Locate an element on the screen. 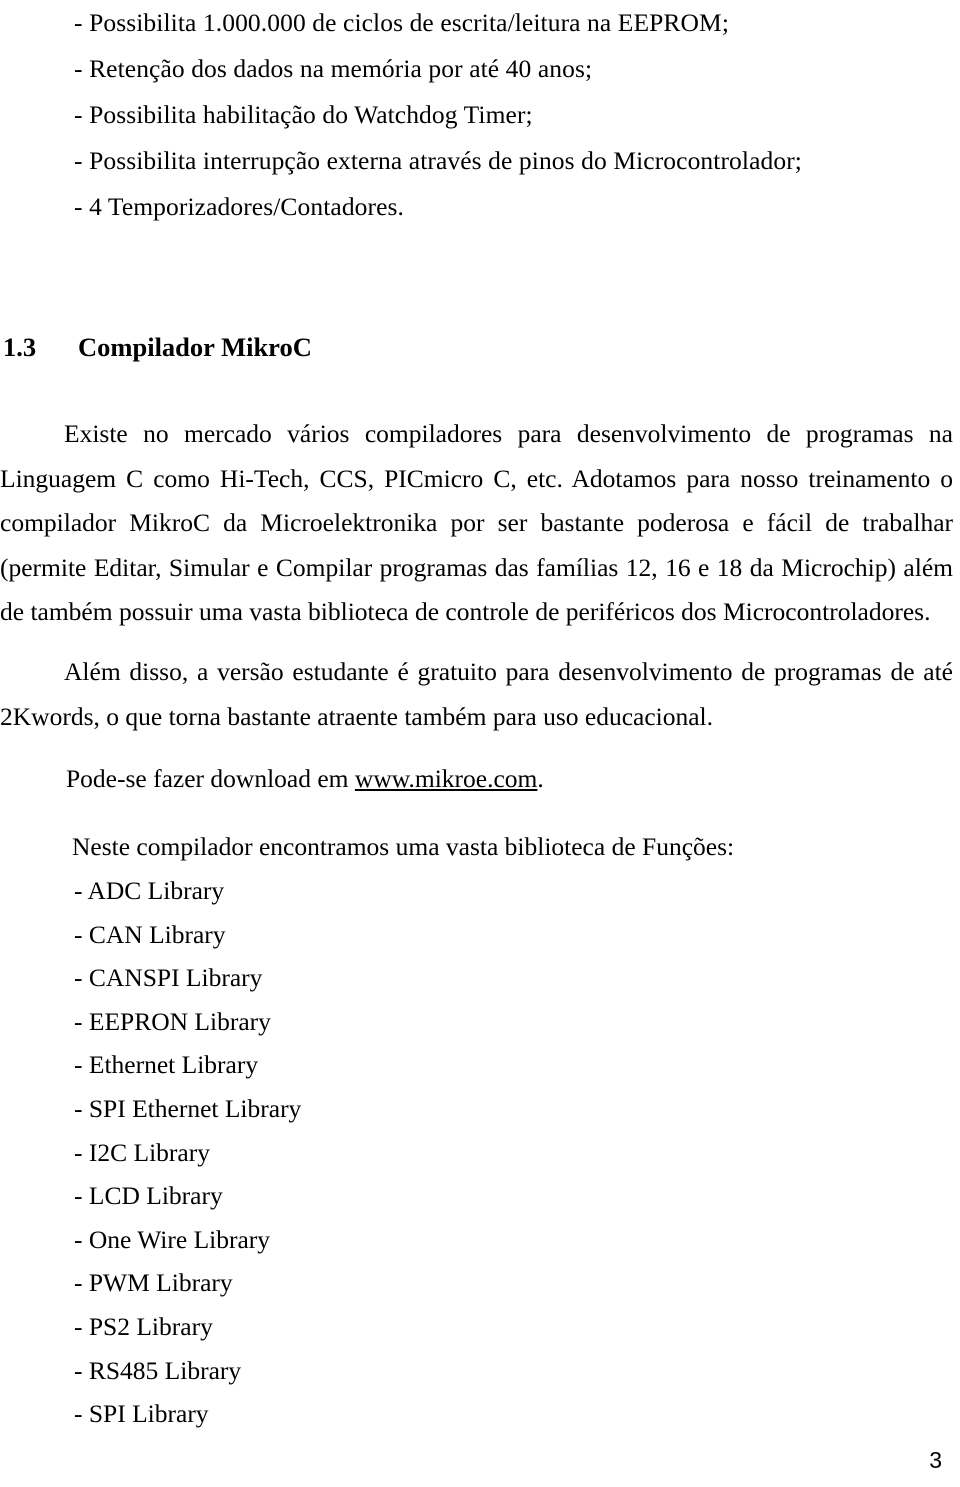  mikroe-website-link: www.mikroe.com is located at coordinates (446, 778).